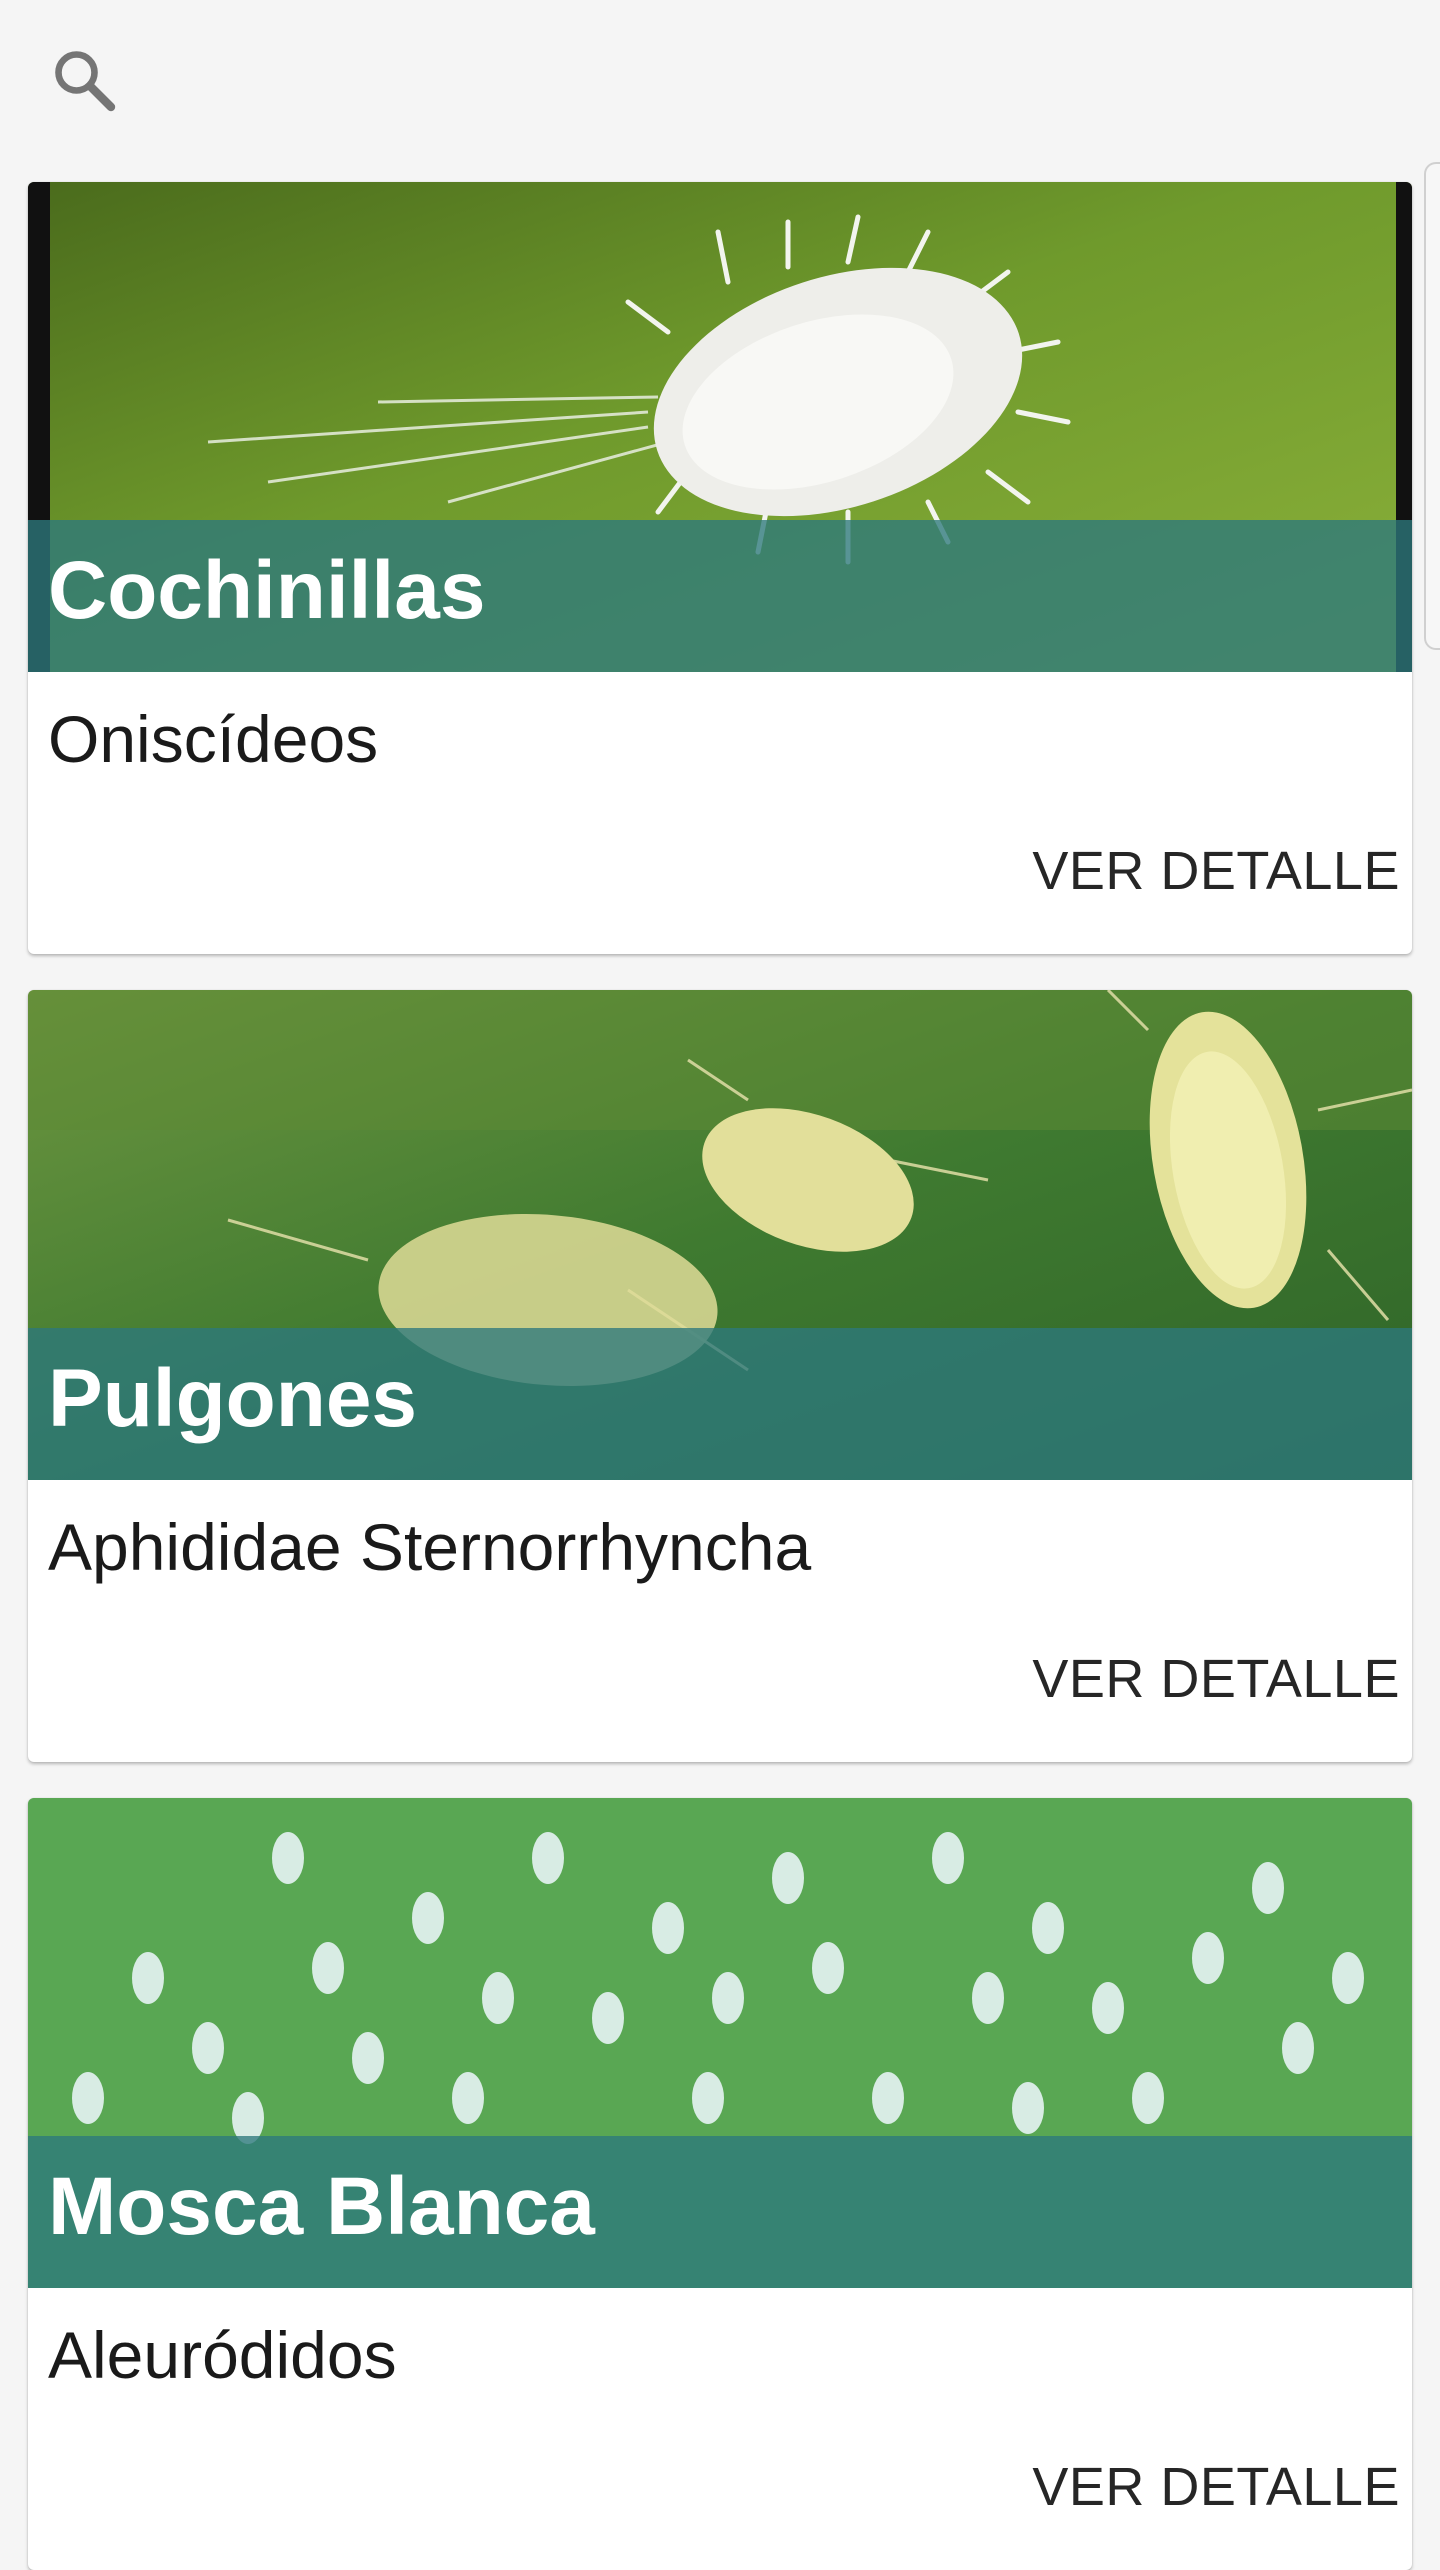 The height and width of the screenshot is (2570, 1440). Describe the element at coordinates (222, 2355) in the screenshot. I see `card-subtitle: Aleuródidos` at that location.